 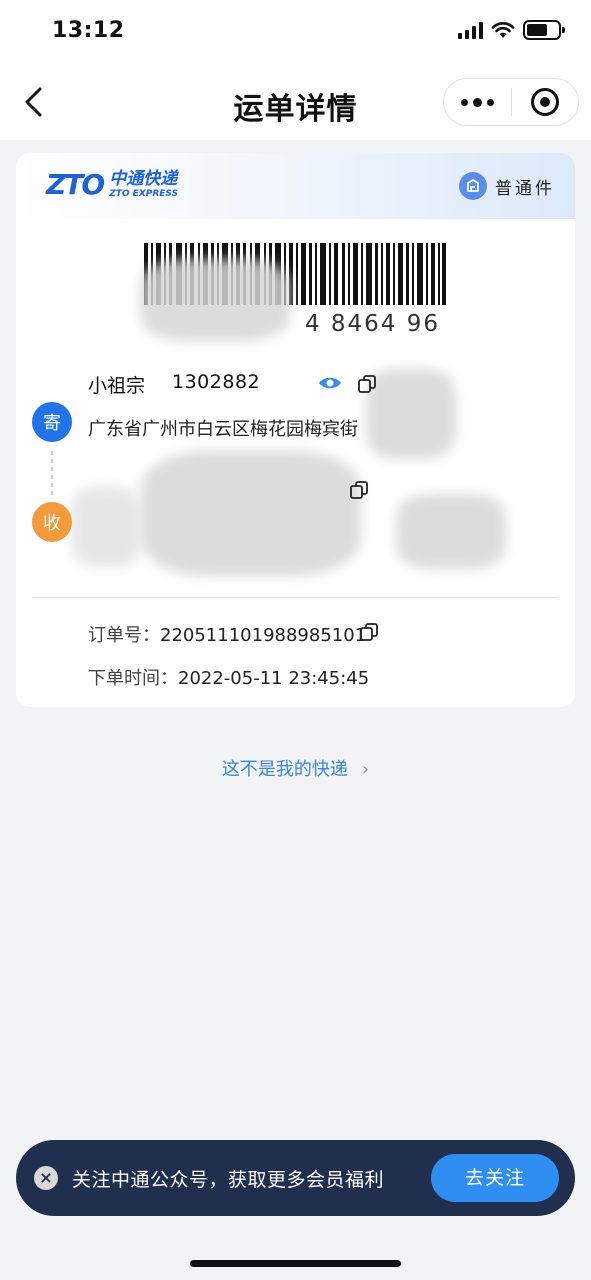 I want to click on order-time-label: 下单时间：, so click(x=133, y=678).